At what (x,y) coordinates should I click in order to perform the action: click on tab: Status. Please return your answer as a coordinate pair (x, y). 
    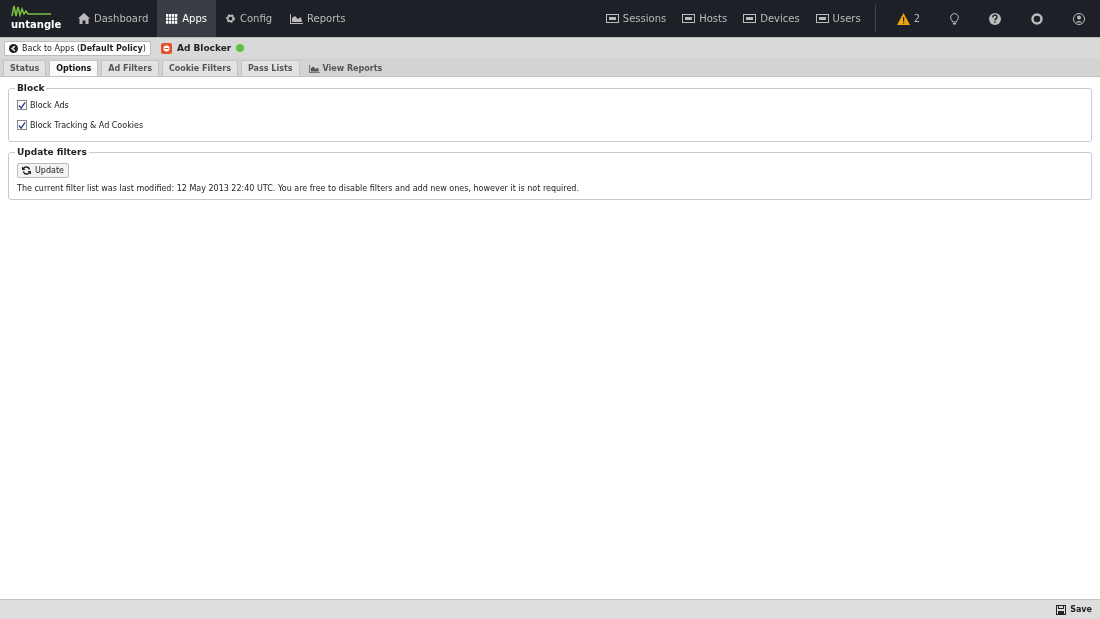
    Looking at the image, I should click on (25, 68).